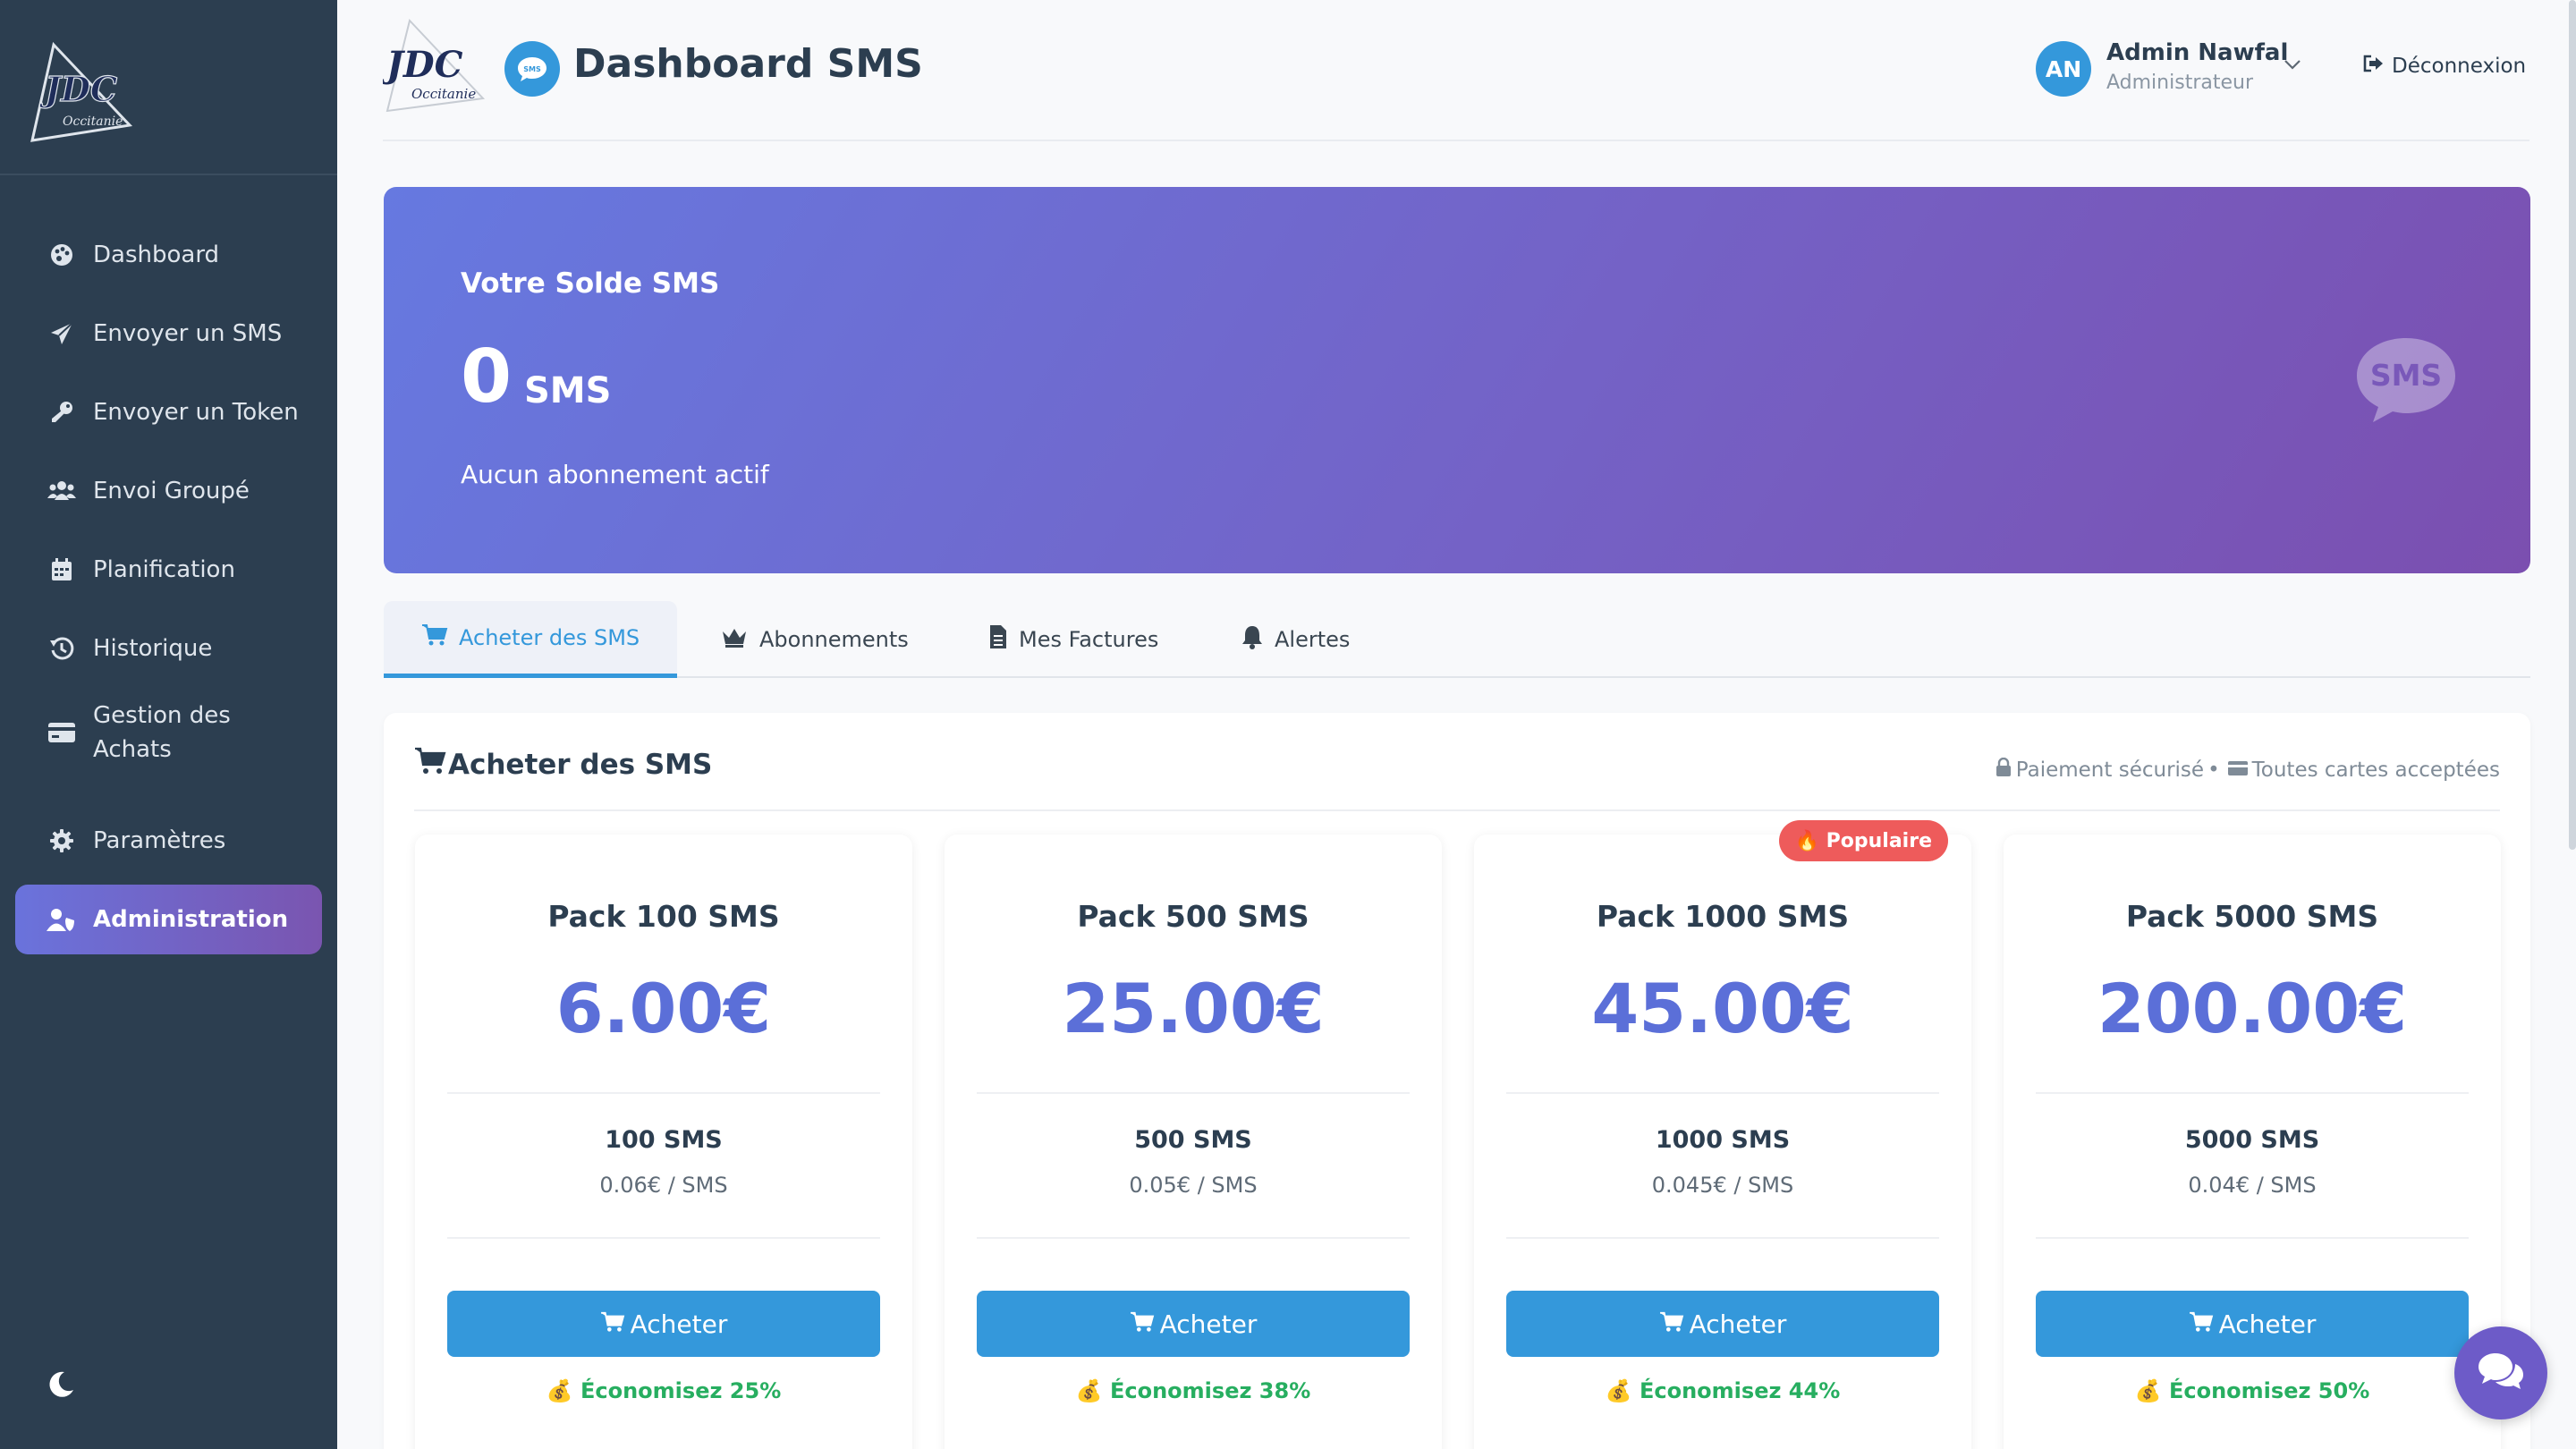  I want to click on pack-unit-price: 0.05€ / SMS, so click(1193, 1185).